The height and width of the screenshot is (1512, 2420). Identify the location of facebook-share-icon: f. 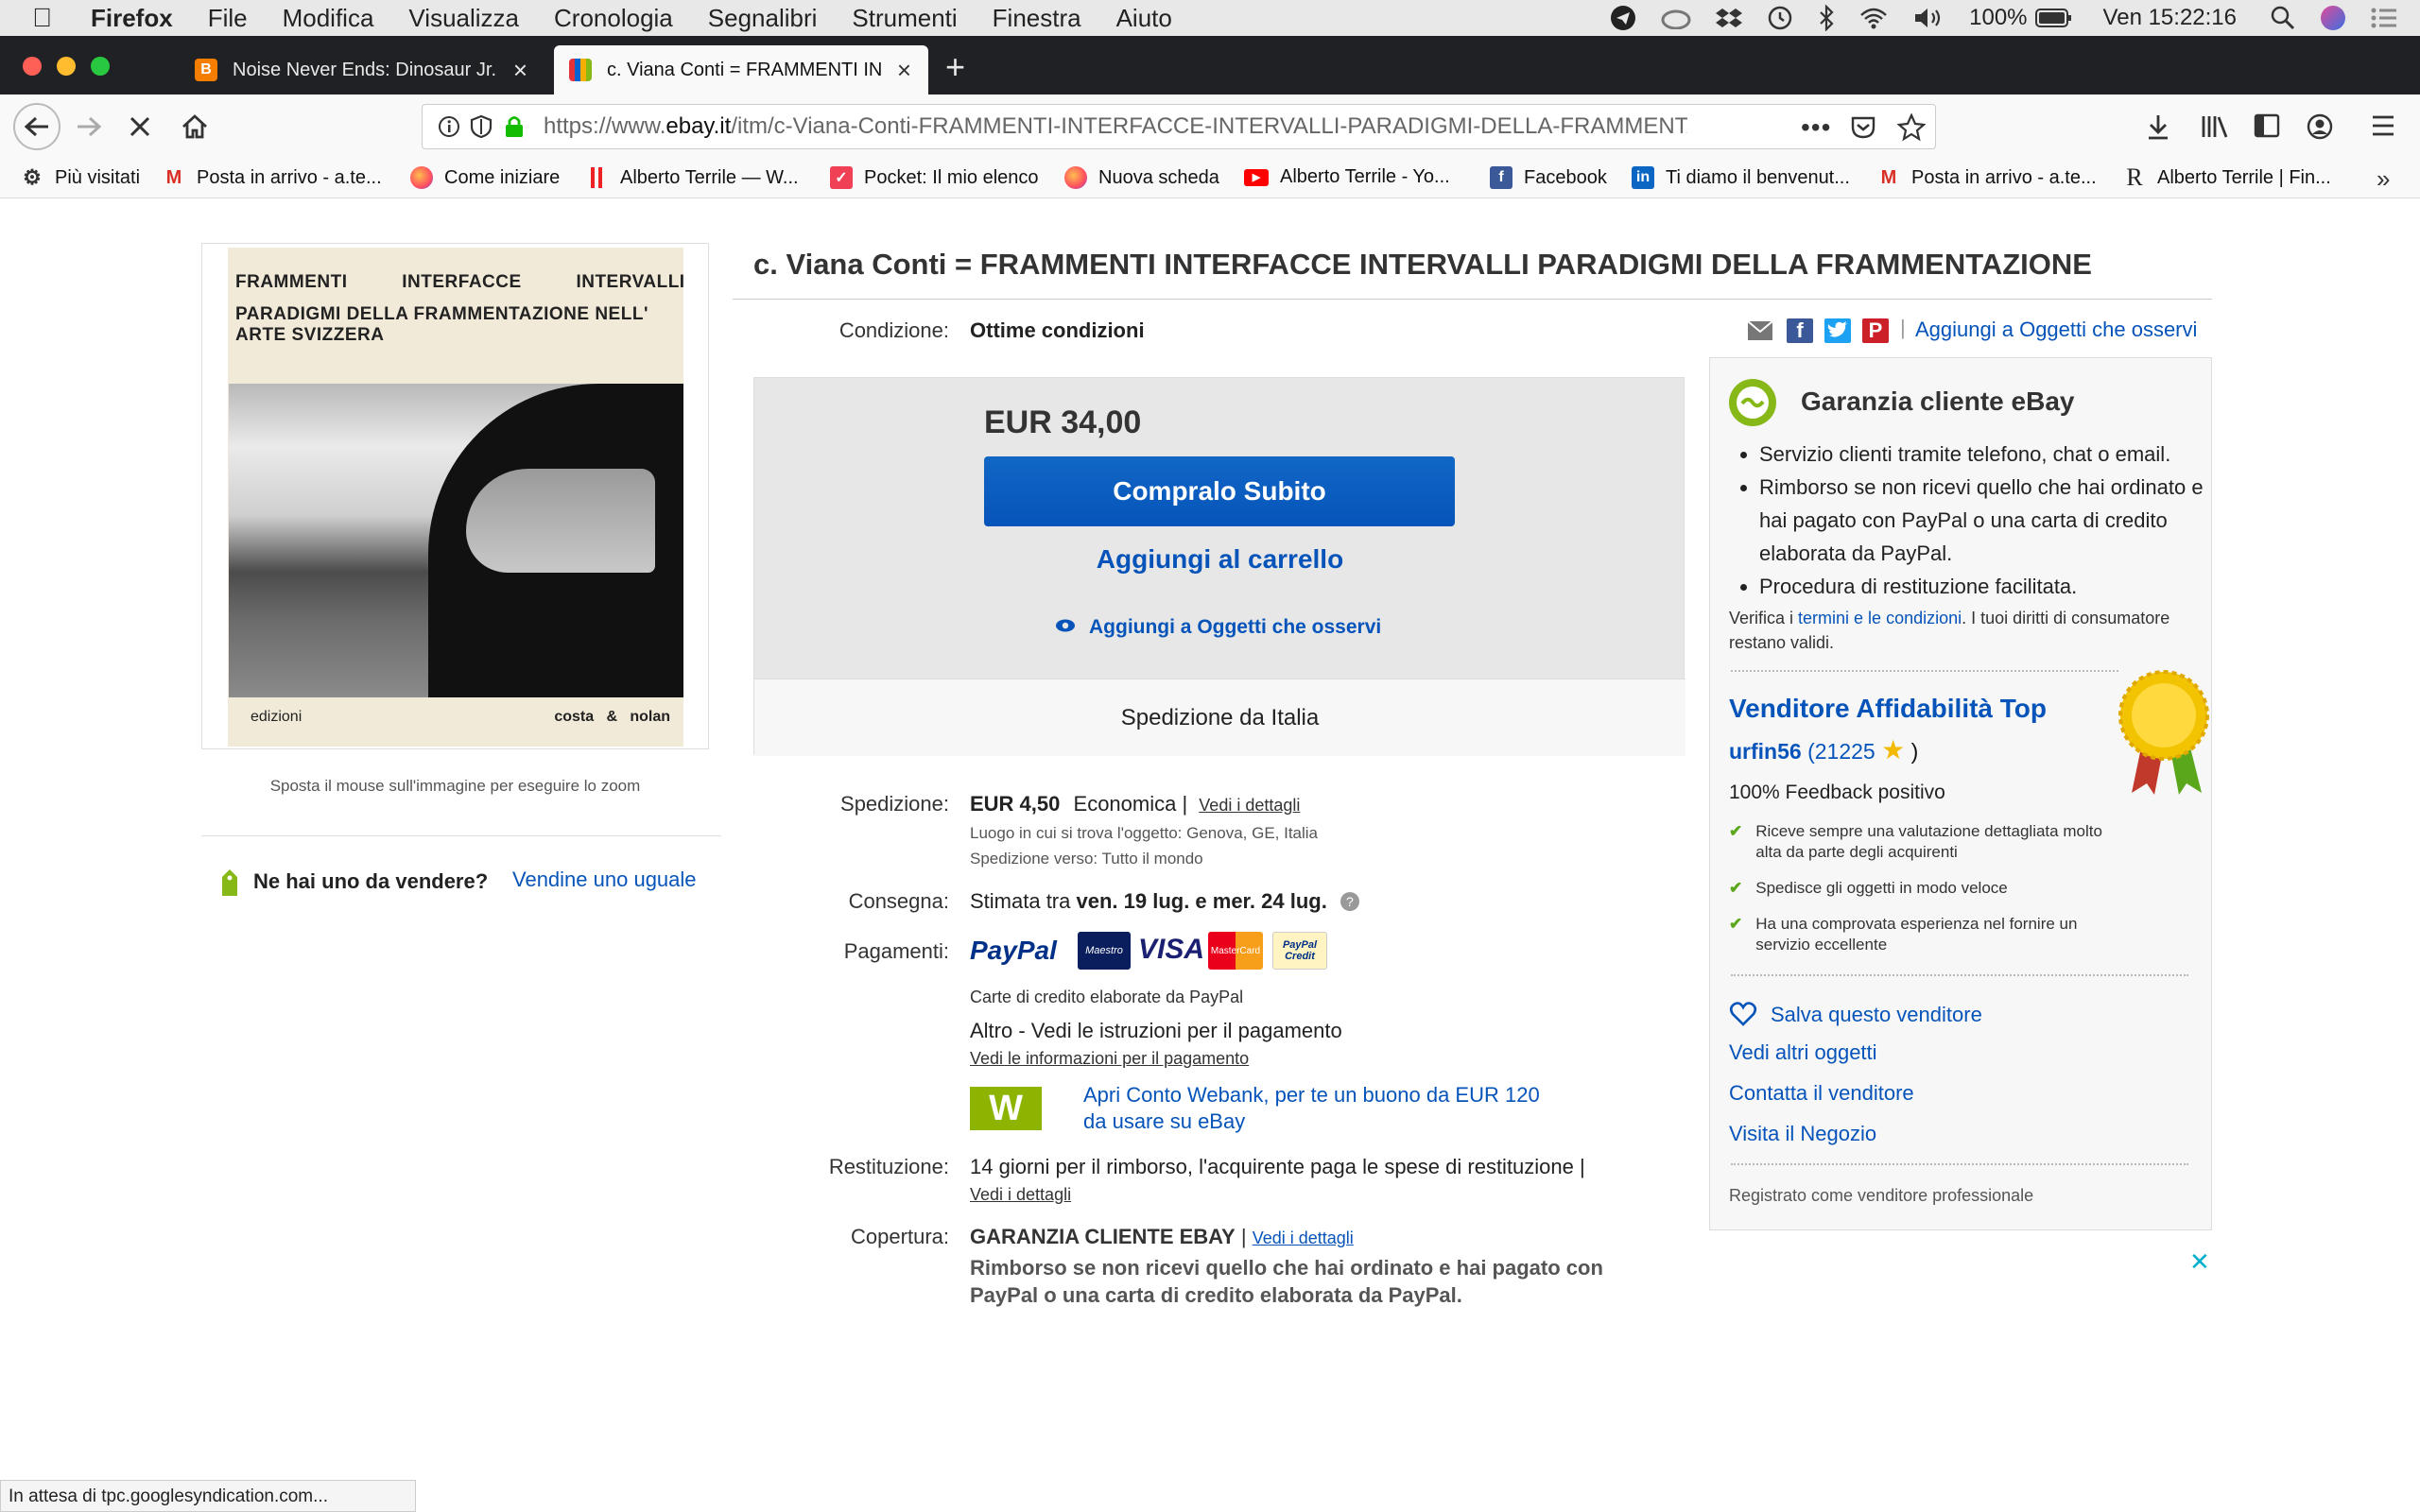
(1800, 330).